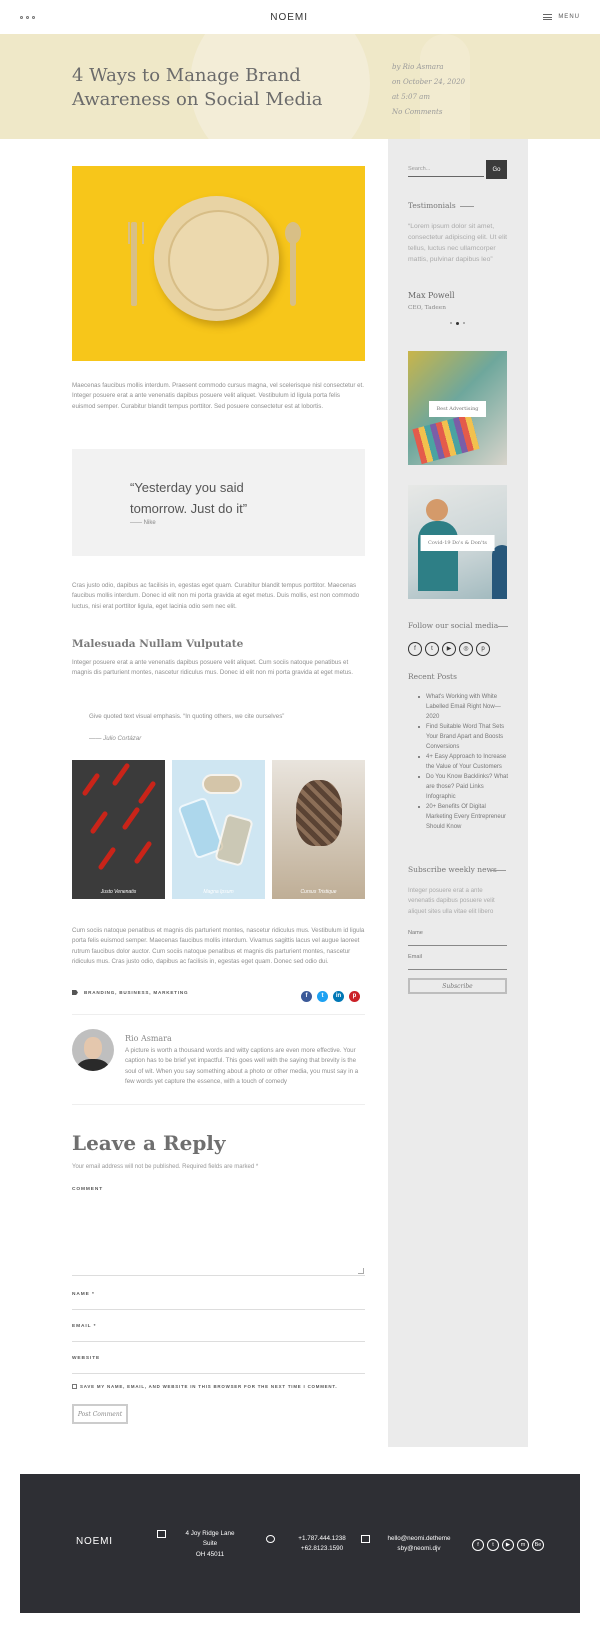 The image size is (600, 1631). I want to click on phone-2: +62.8123.1590, so click(322, 1549).